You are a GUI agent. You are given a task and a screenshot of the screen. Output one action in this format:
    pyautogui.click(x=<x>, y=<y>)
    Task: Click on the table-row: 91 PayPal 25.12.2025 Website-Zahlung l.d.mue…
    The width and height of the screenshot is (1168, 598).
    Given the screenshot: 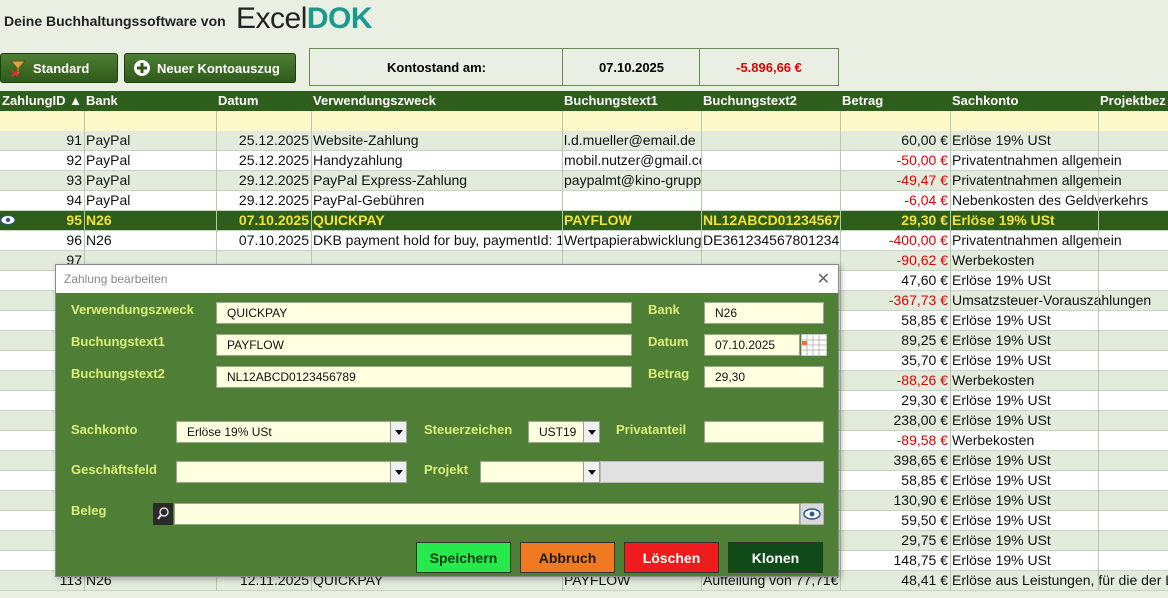 What is the action you would take?
    pyautogui.click(x=584, y=141)
    